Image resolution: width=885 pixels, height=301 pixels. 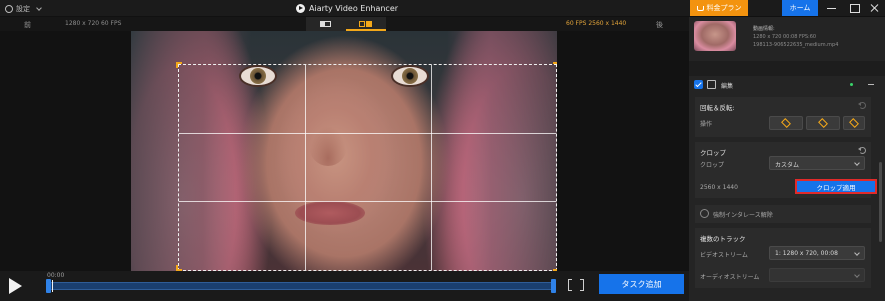 I want to click on playhead, so click(x=52, y=286).